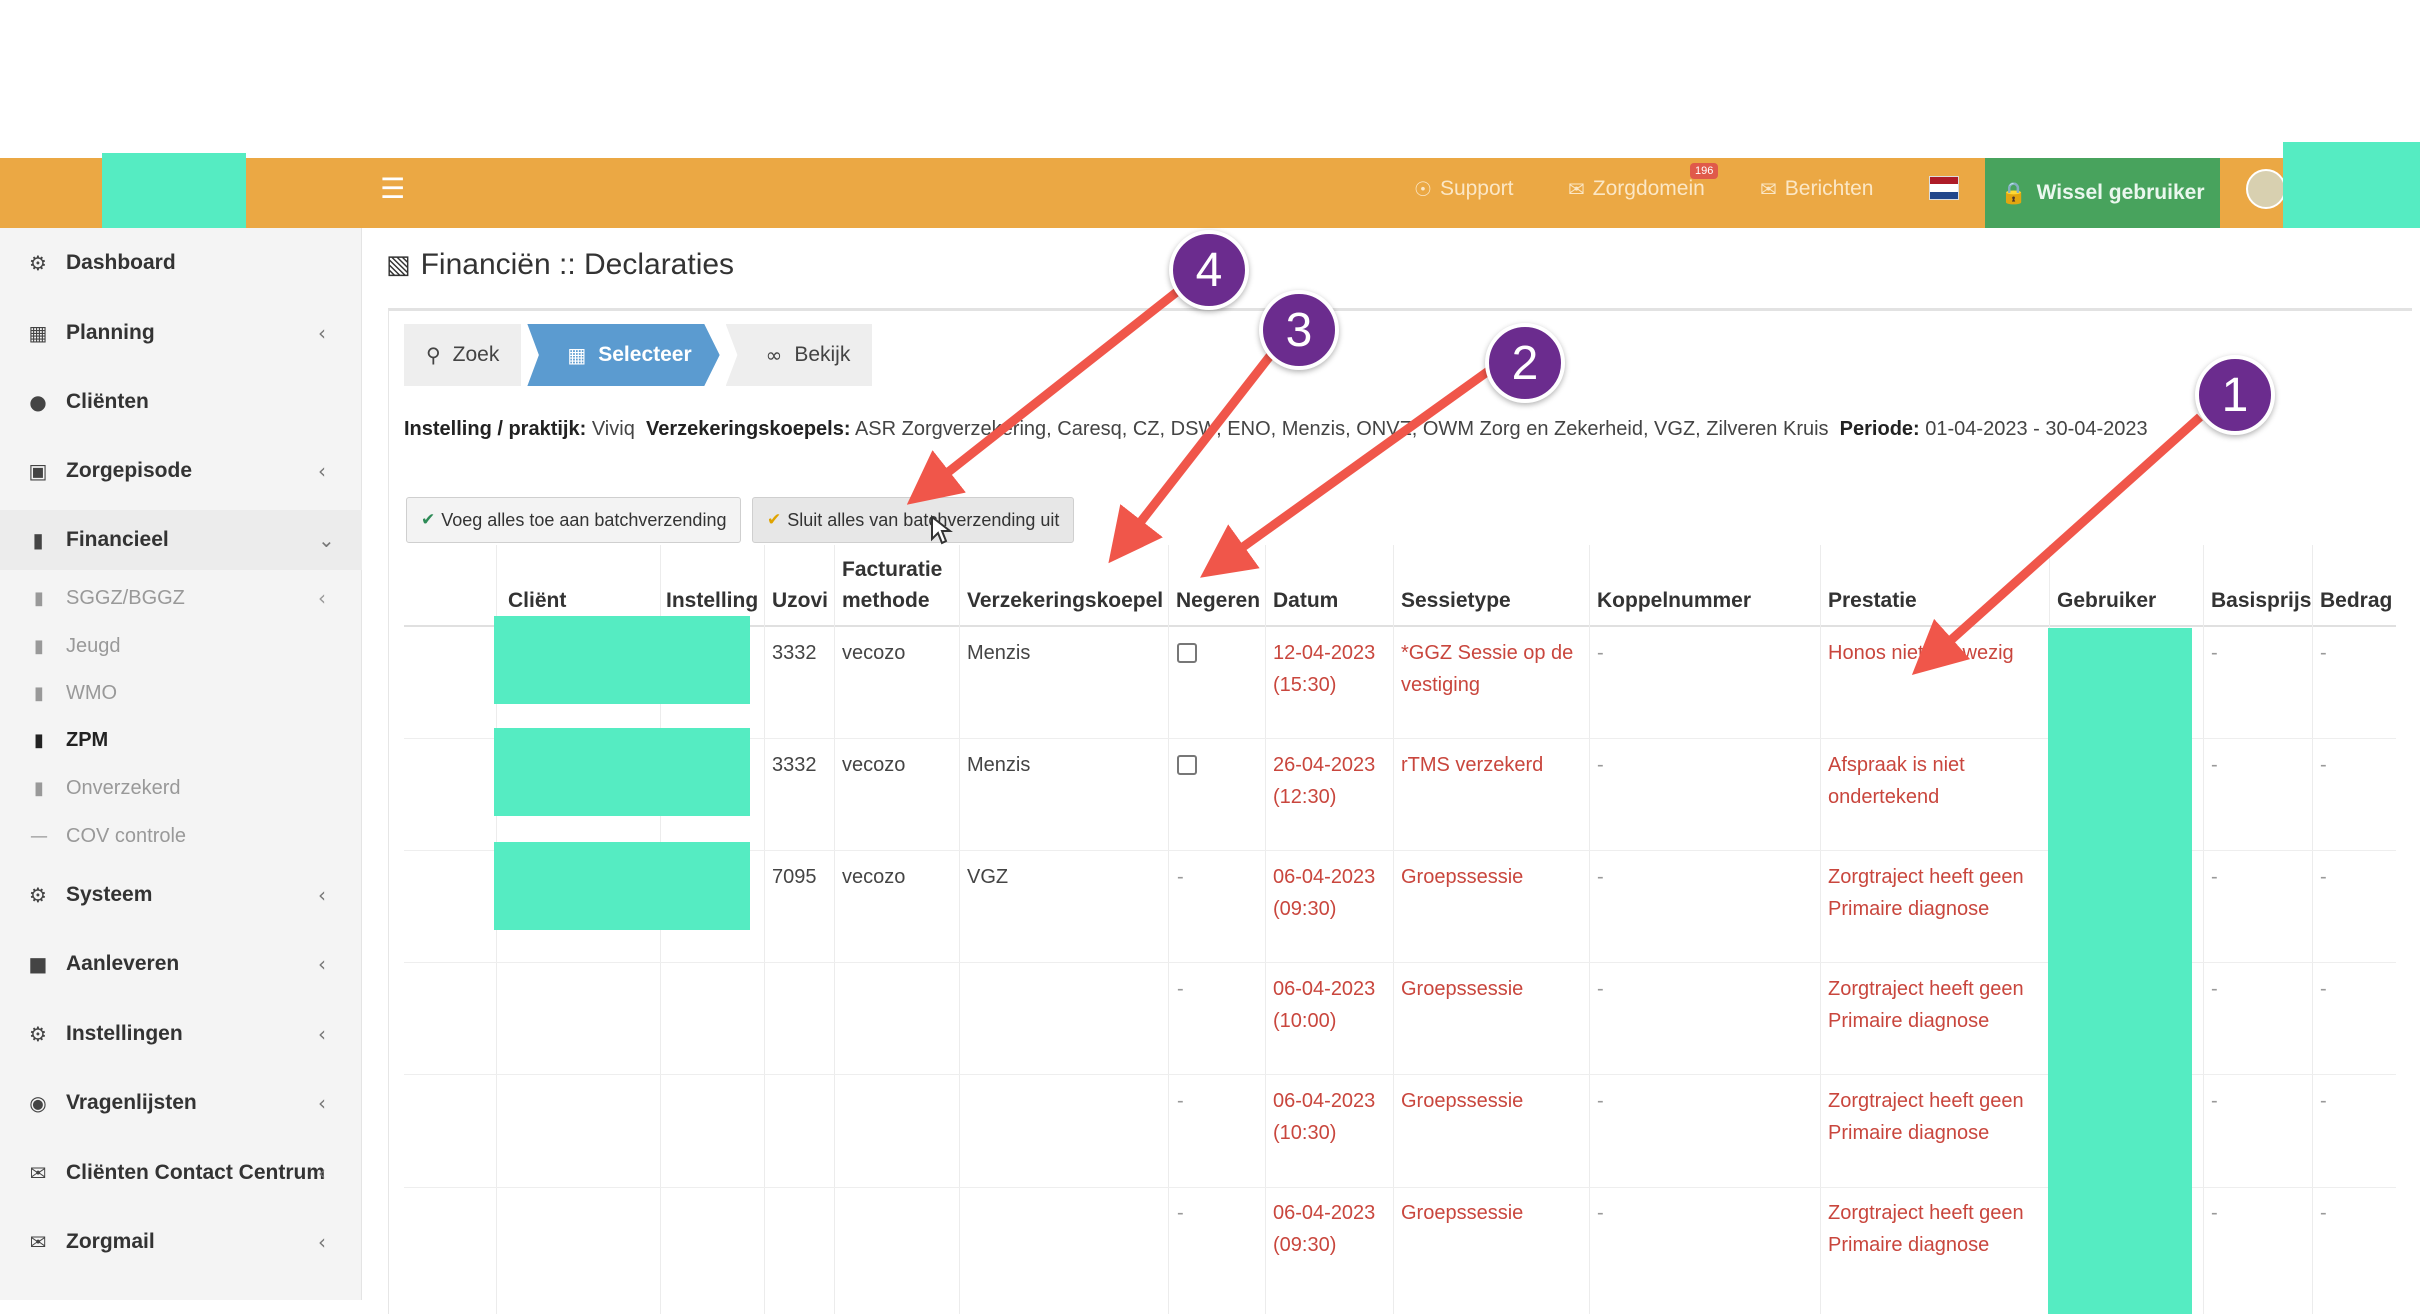 This screenshot has width=2420, height=1314. I want to click on sidebar-item-financieel: ▮ Financieel ⌄, so click(181, 540).